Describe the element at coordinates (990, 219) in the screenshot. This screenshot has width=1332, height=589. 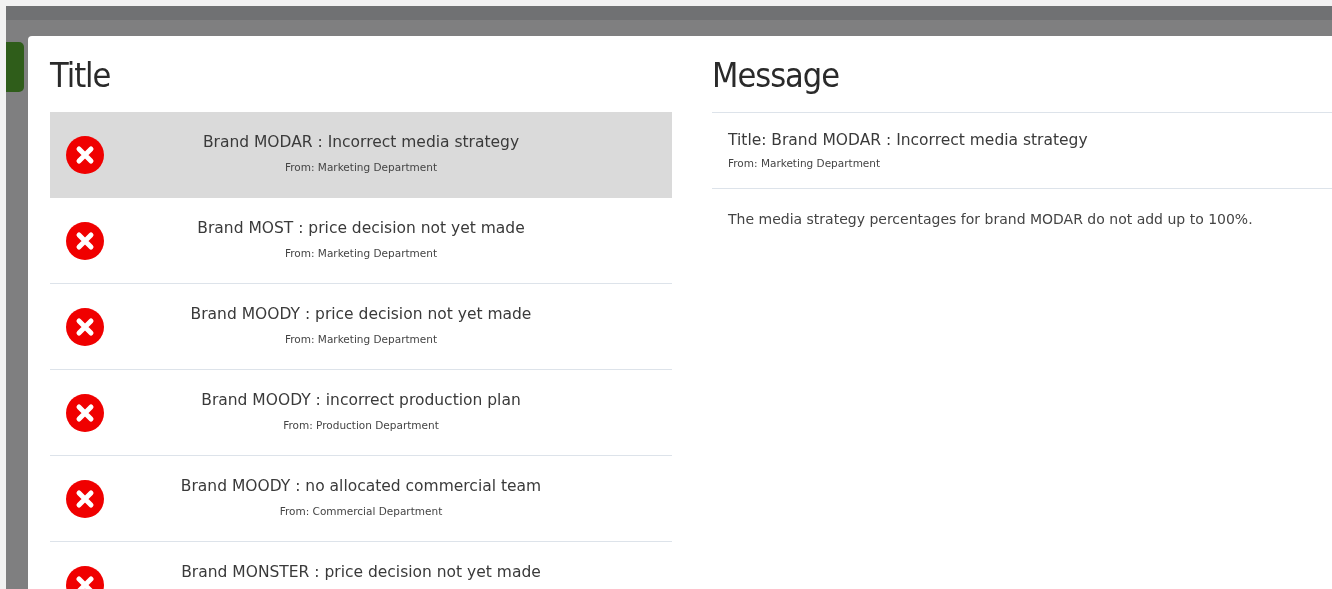
I see `message-body: The media strategy percentages for brand MODAR do not add up to 100%.` at that location.